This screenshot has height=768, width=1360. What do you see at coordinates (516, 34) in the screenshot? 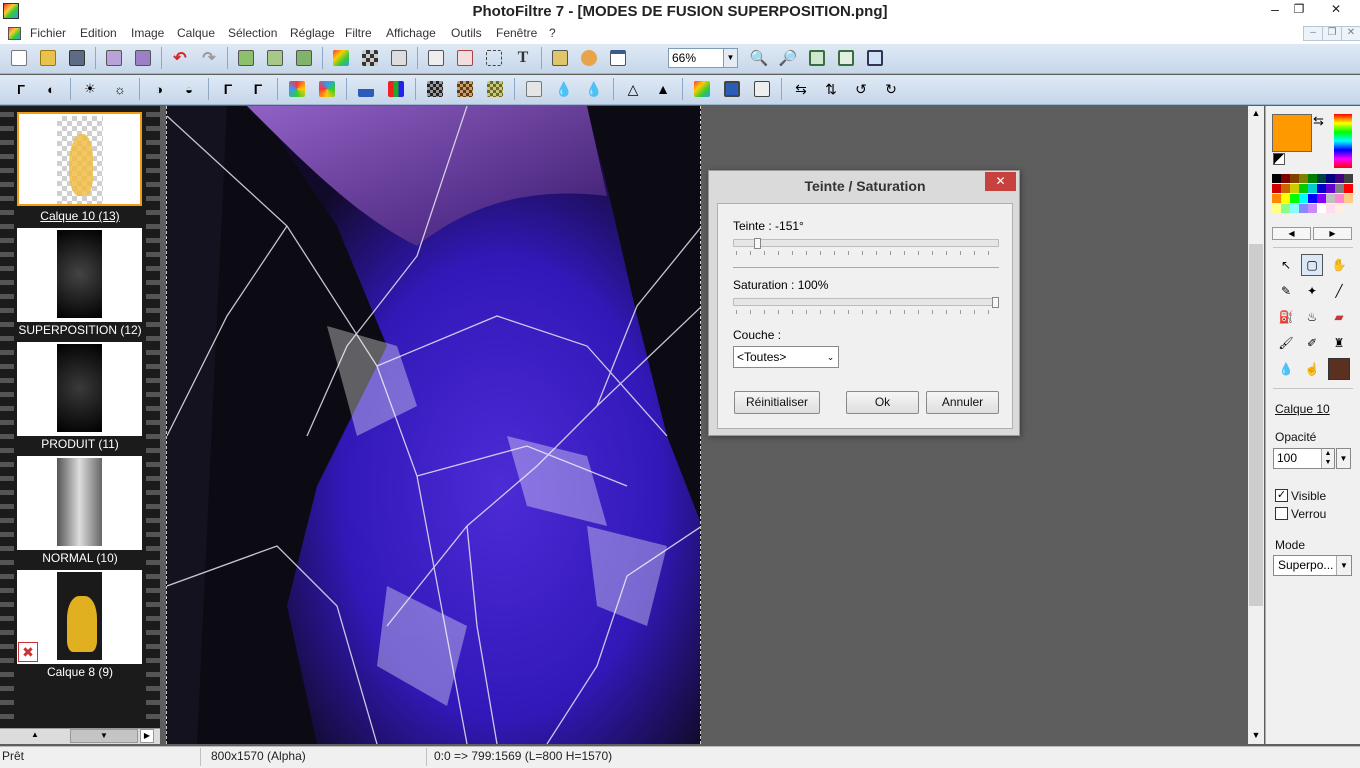
I see `menu-fenetre: Fenêtre` at bounding box center [516, 34].